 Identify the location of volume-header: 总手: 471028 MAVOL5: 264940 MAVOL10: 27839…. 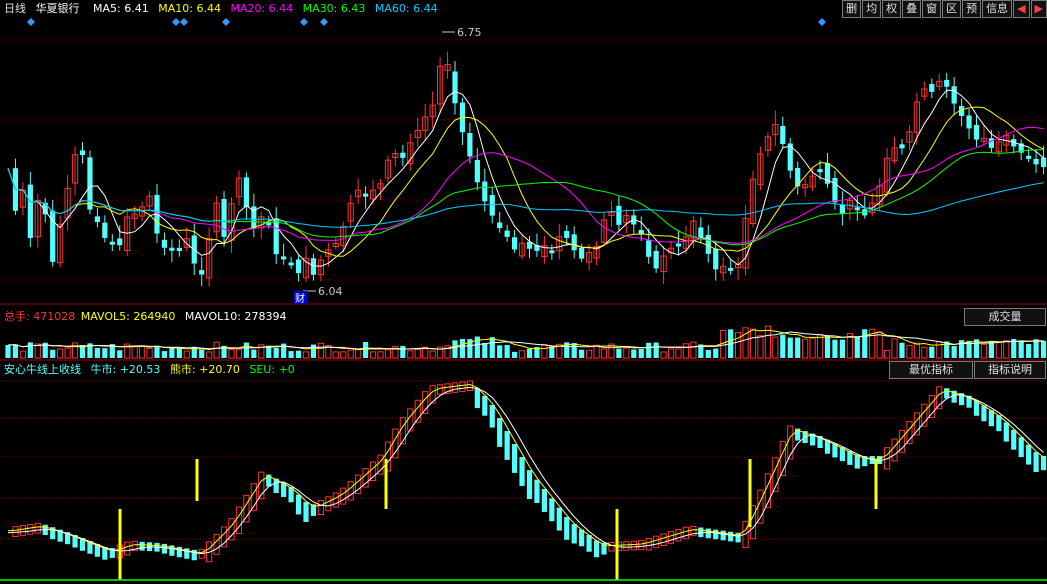
(148, 317).